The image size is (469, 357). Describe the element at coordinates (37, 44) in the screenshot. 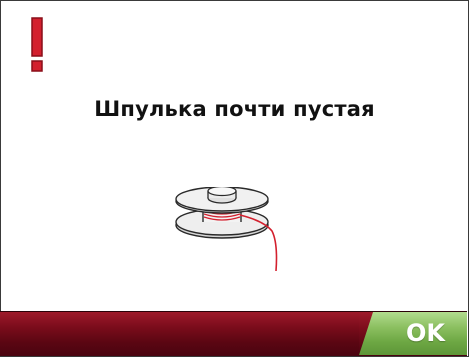

I see `exclamation-icon` at that location.